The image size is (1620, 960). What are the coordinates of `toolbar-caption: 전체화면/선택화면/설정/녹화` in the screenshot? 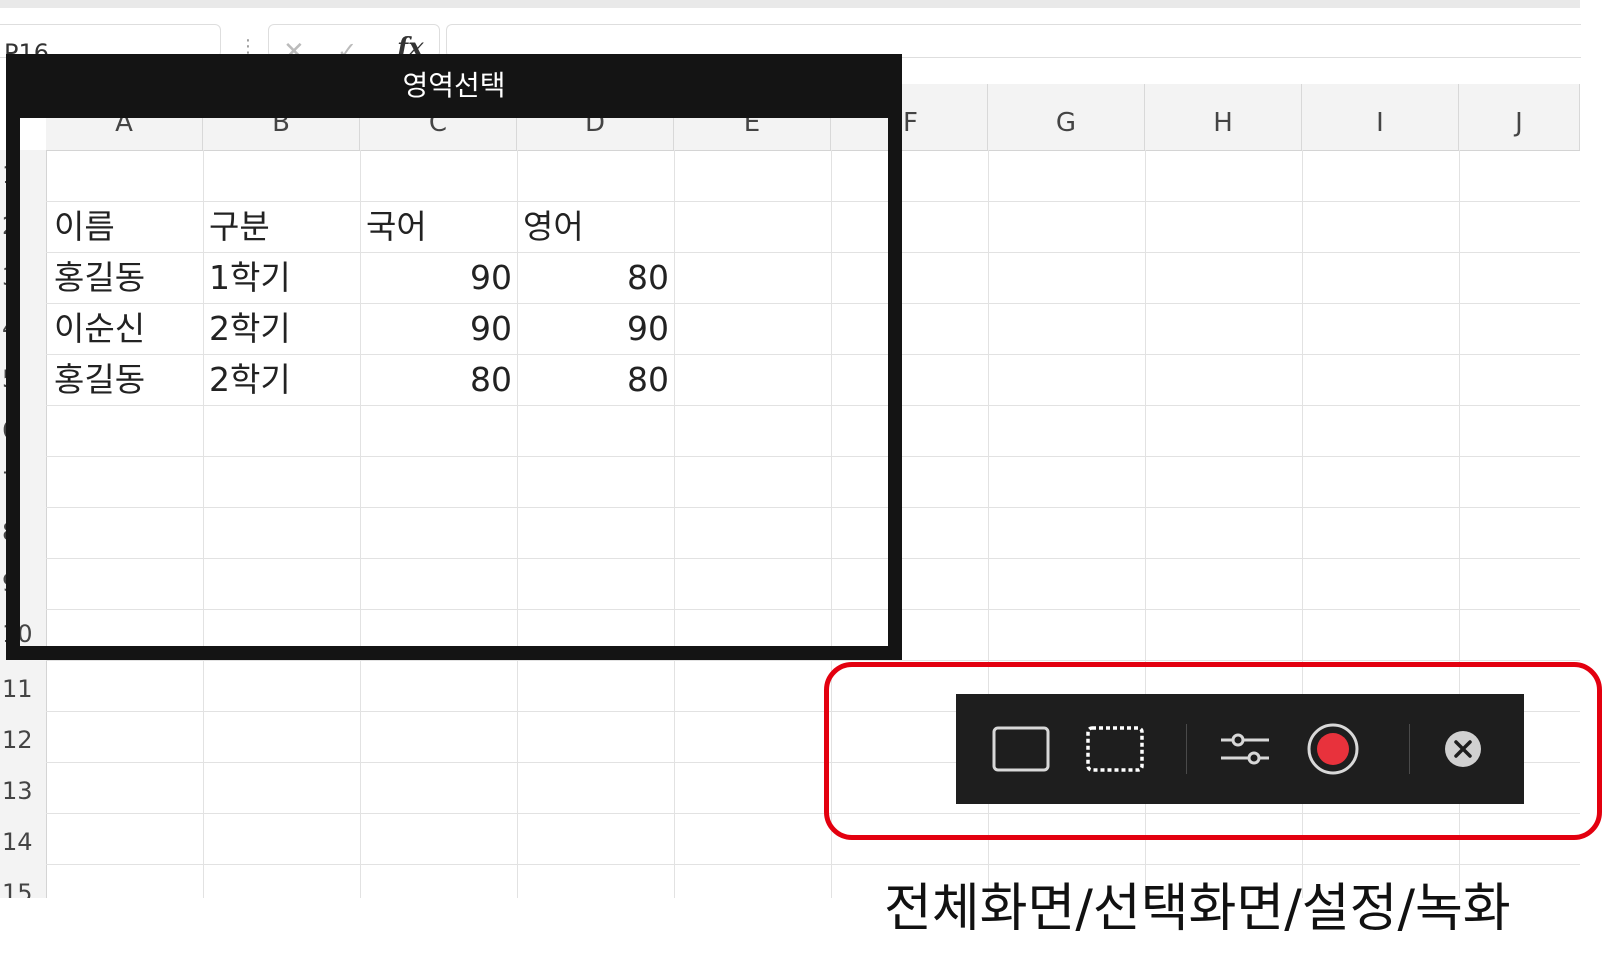 It's located at (1197, 909).